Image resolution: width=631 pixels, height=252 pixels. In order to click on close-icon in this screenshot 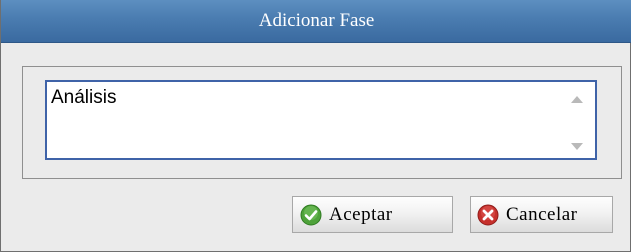, I will do `click(488, 215)`.